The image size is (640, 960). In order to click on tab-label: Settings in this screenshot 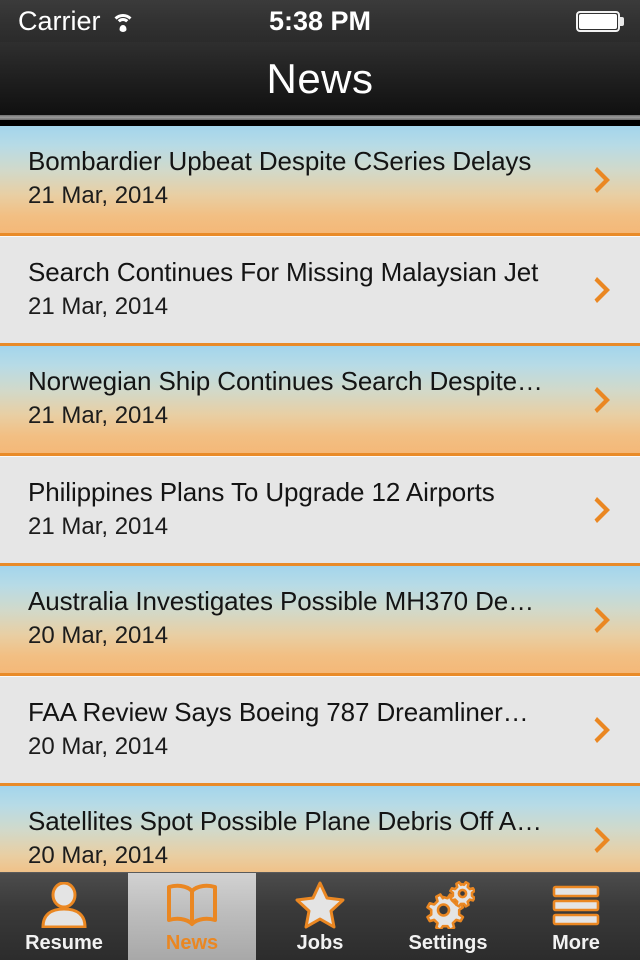, I will do `click(448, 943)`.